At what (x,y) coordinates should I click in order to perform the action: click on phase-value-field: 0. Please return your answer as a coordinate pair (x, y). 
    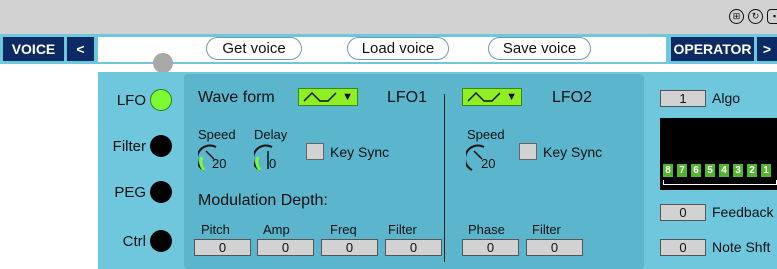
    Looking at the image, I should click on (490, 247).